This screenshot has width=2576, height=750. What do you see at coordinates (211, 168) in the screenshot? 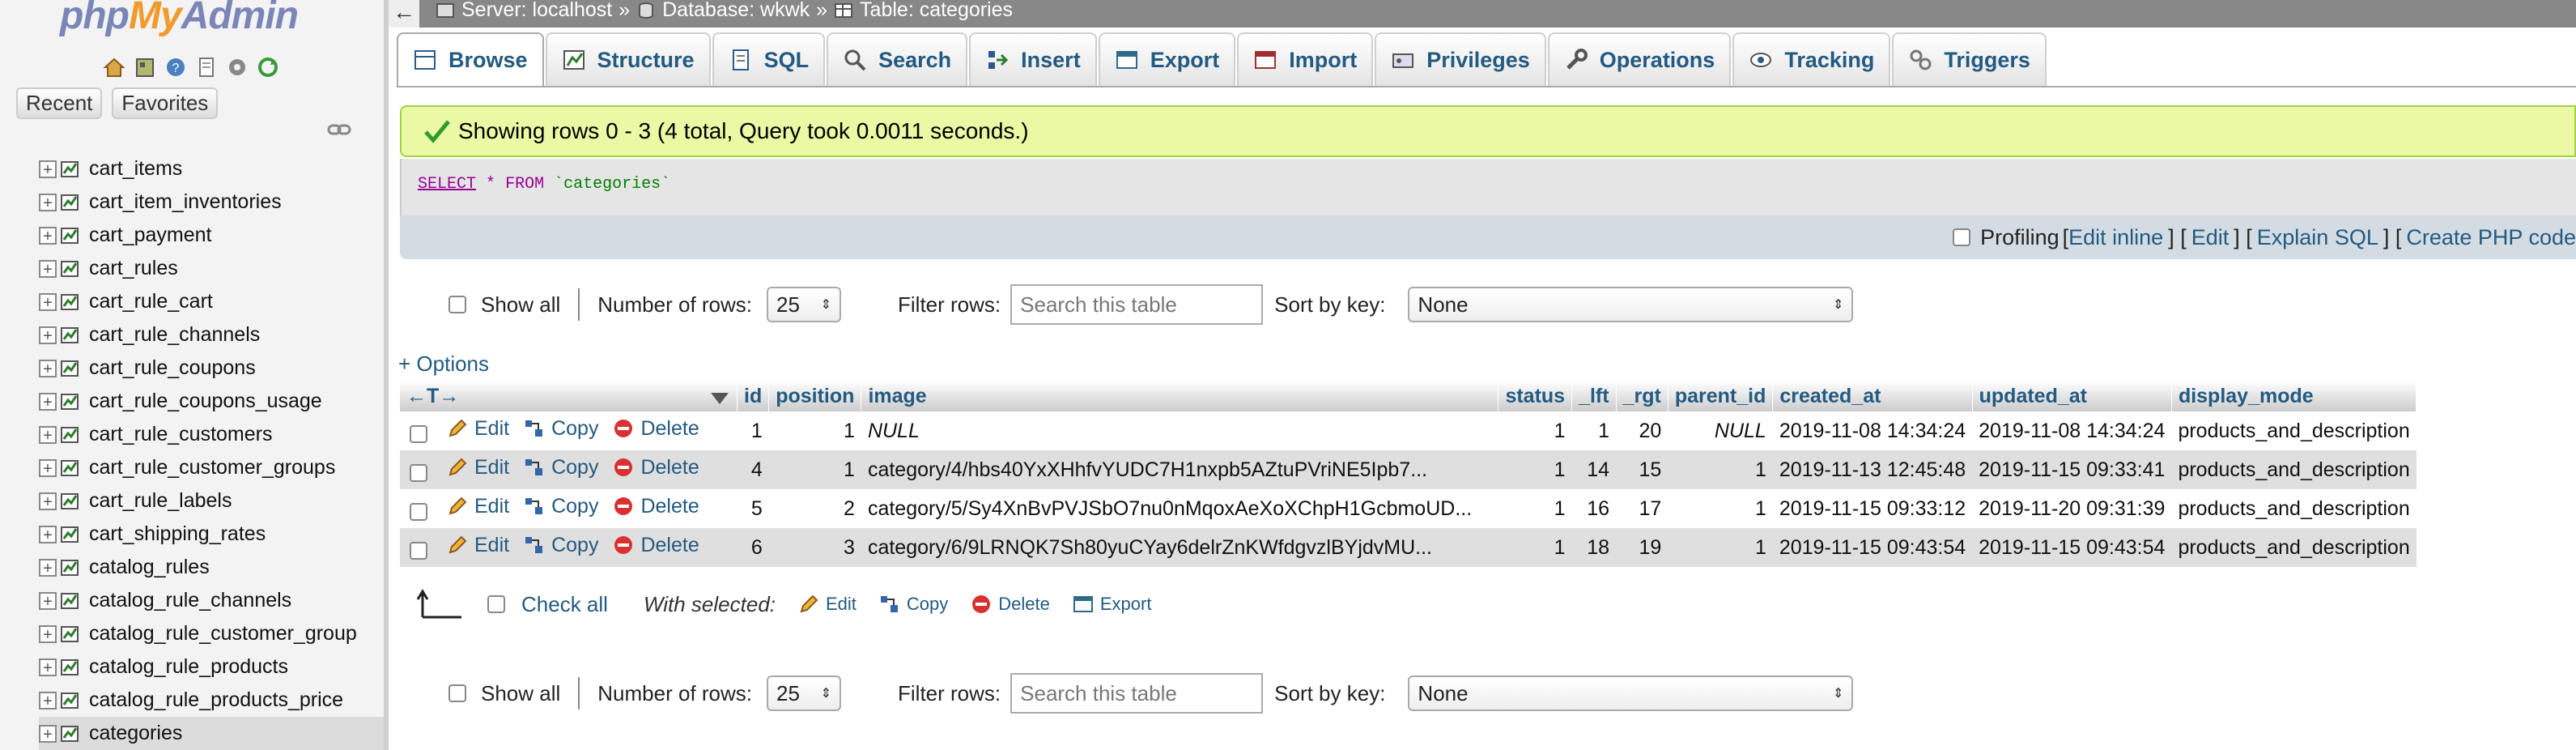
I see `sidebar-table-item: + cart_items` at bounding box center [211, 168].